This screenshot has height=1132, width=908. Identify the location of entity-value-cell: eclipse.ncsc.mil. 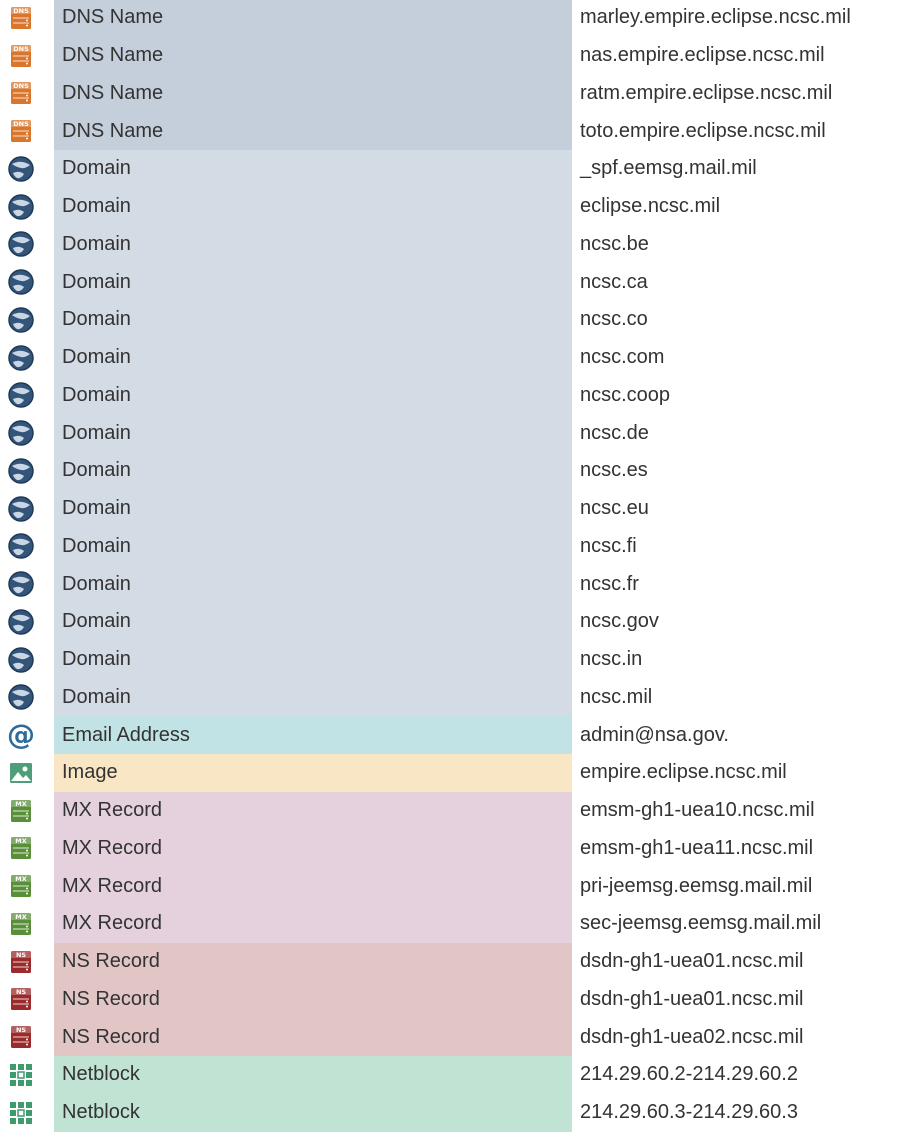
(650, 206).